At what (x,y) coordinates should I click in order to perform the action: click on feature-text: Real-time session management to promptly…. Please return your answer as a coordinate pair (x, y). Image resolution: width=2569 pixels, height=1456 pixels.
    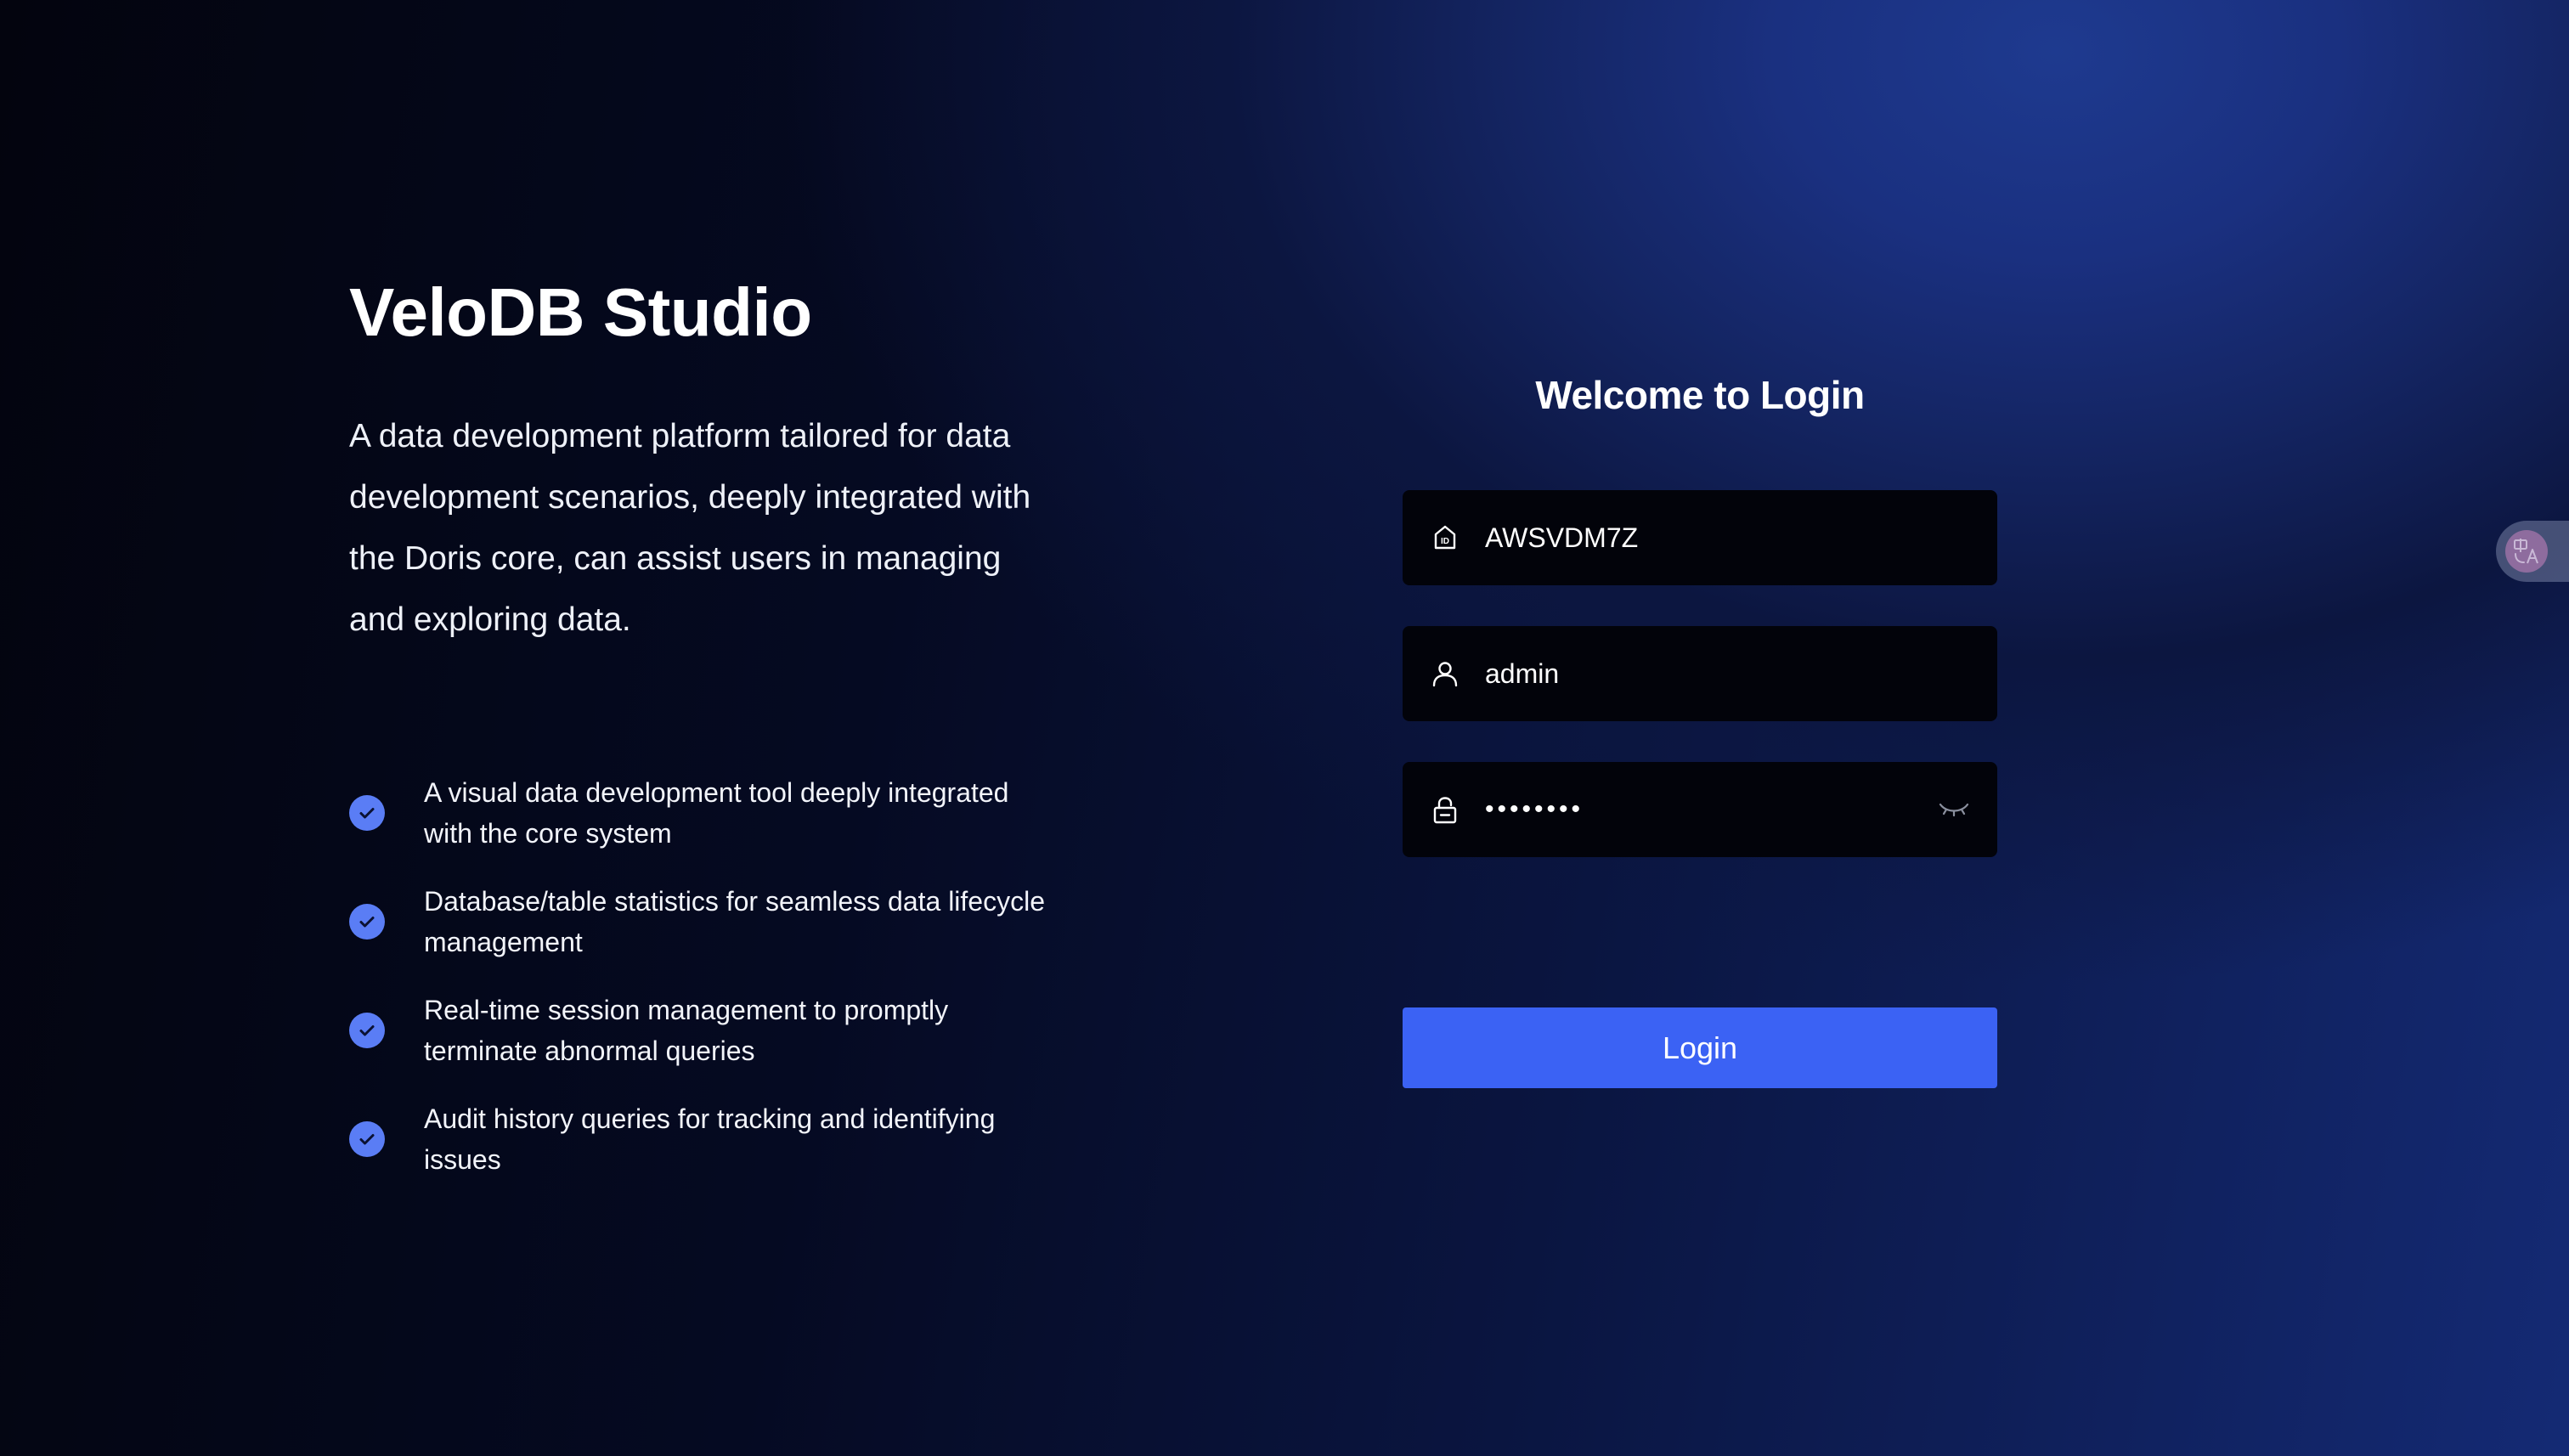
    Looking at the image, I should click on (687, 1031).